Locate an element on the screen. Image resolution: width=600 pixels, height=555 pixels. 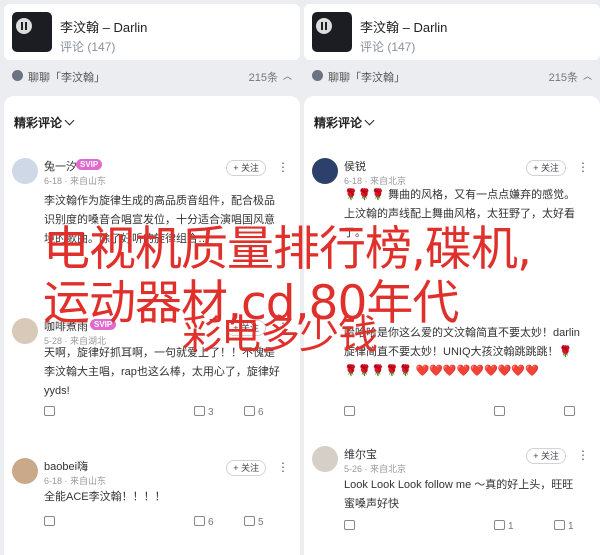
reply-button is located at coordinates (501, 412).